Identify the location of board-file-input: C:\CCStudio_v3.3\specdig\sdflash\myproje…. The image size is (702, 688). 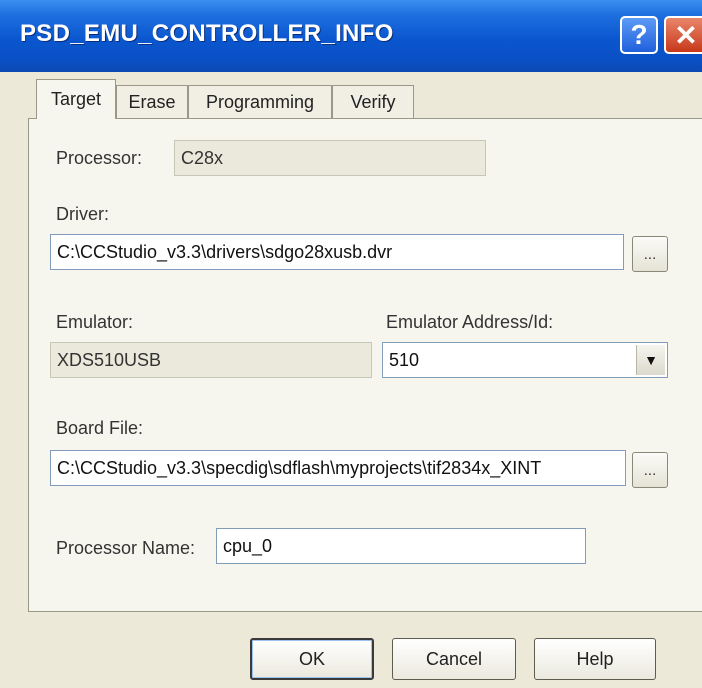
(338, 468).